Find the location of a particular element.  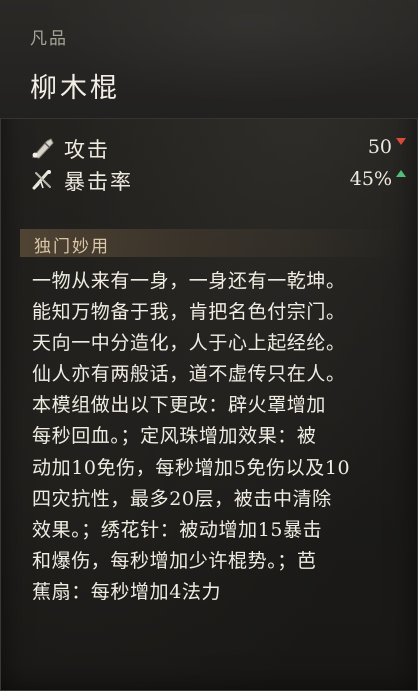

description-line: 四灾抗性，最多20层，被击中清除 is located at coordinates (182, 498).